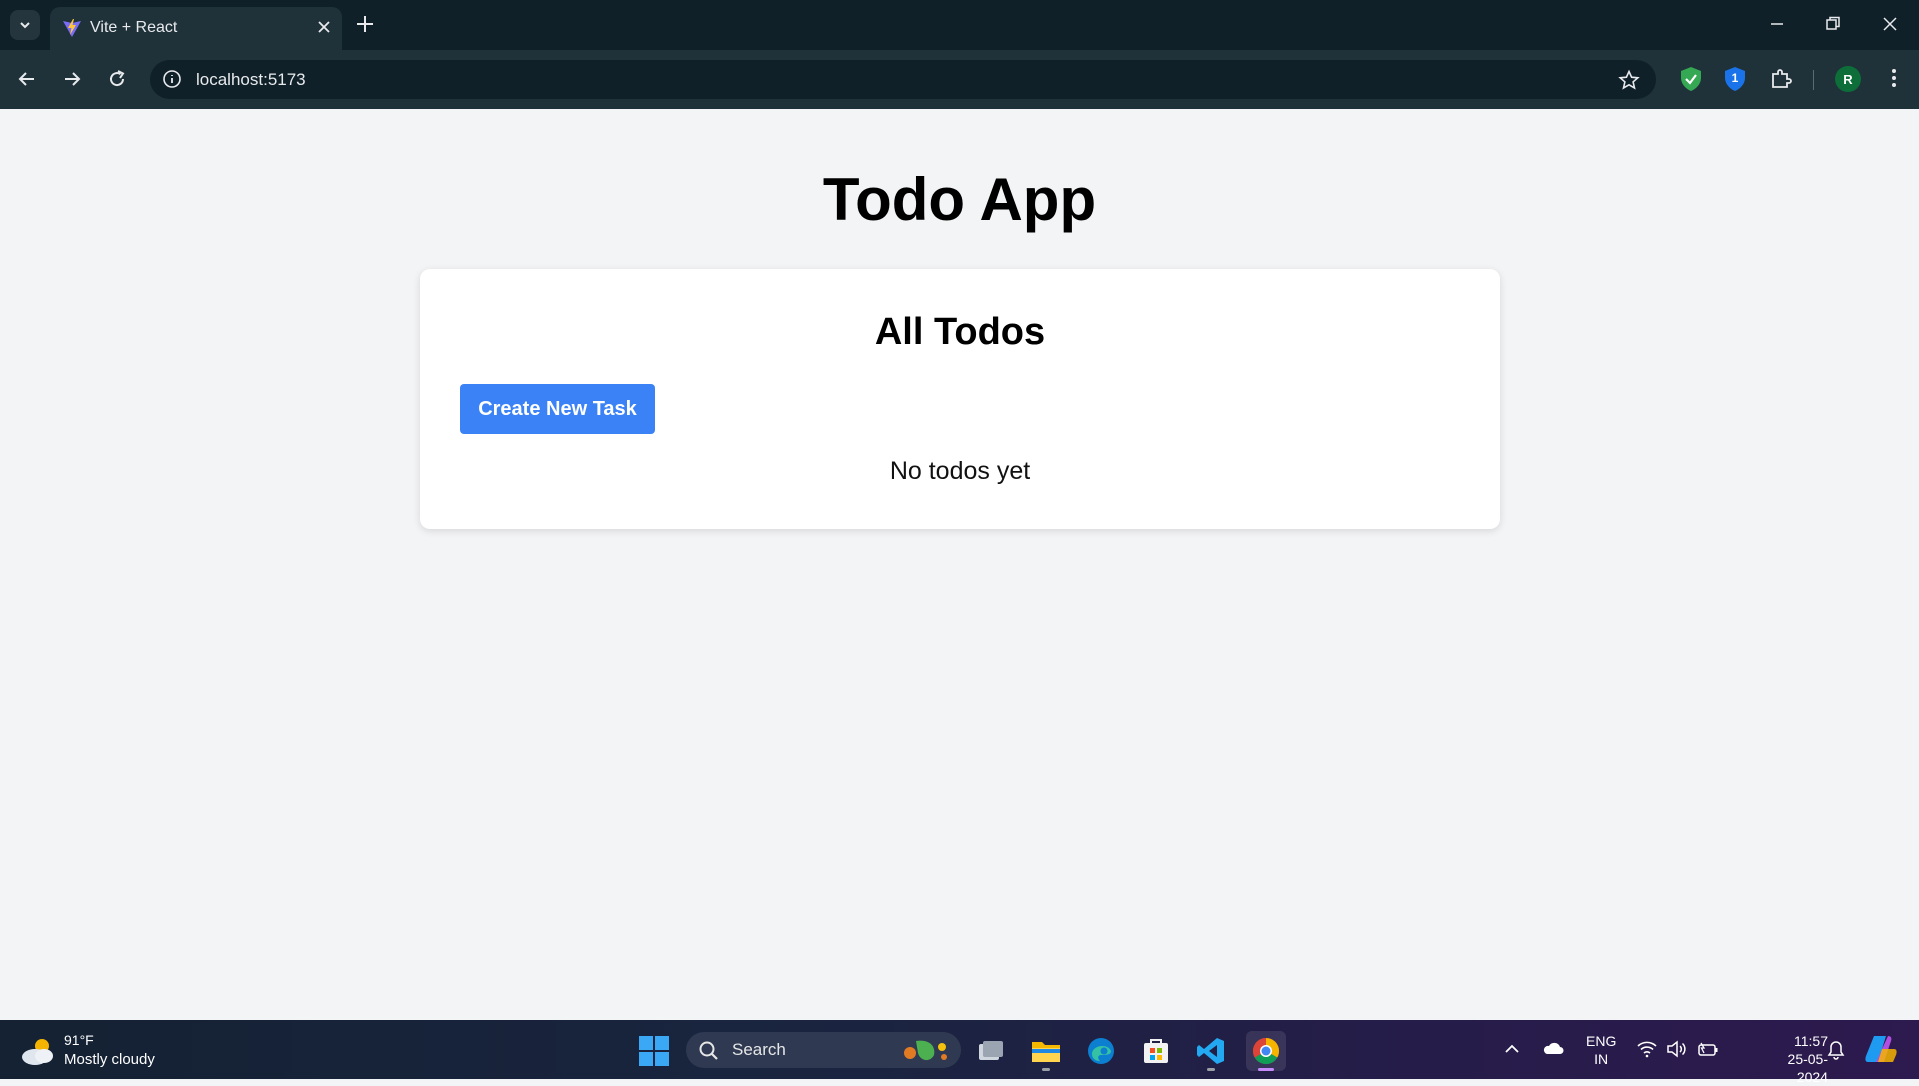 This screenshot has width=1919, height=1086. I want to click on minimize-icon, so click(1777, 24).